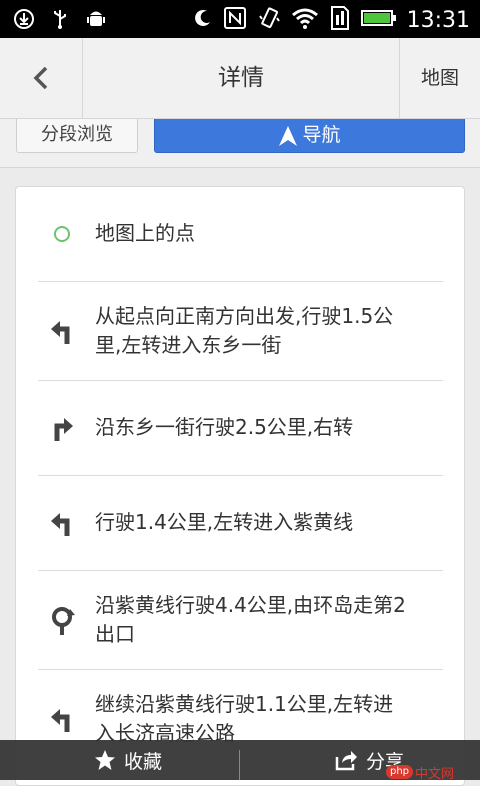 This screenshot has width=480, height=786. Describe the element at coordinates (235, 20) in the screenshot. I see `nfc-icon` at that location.